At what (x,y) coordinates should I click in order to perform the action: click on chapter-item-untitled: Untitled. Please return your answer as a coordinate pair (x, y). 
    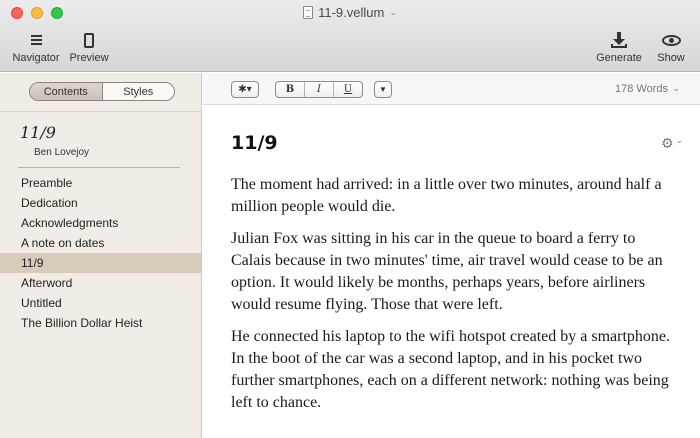
    Looking at the image, I should click on (100, 303).